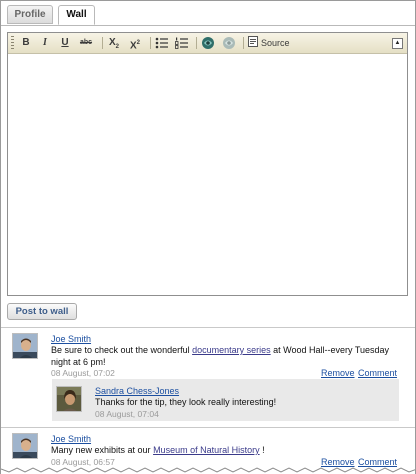  Describe the element at coordinates (102, 450) in the screenshot. I see `post-text: Many new exhibits at our` at that location.